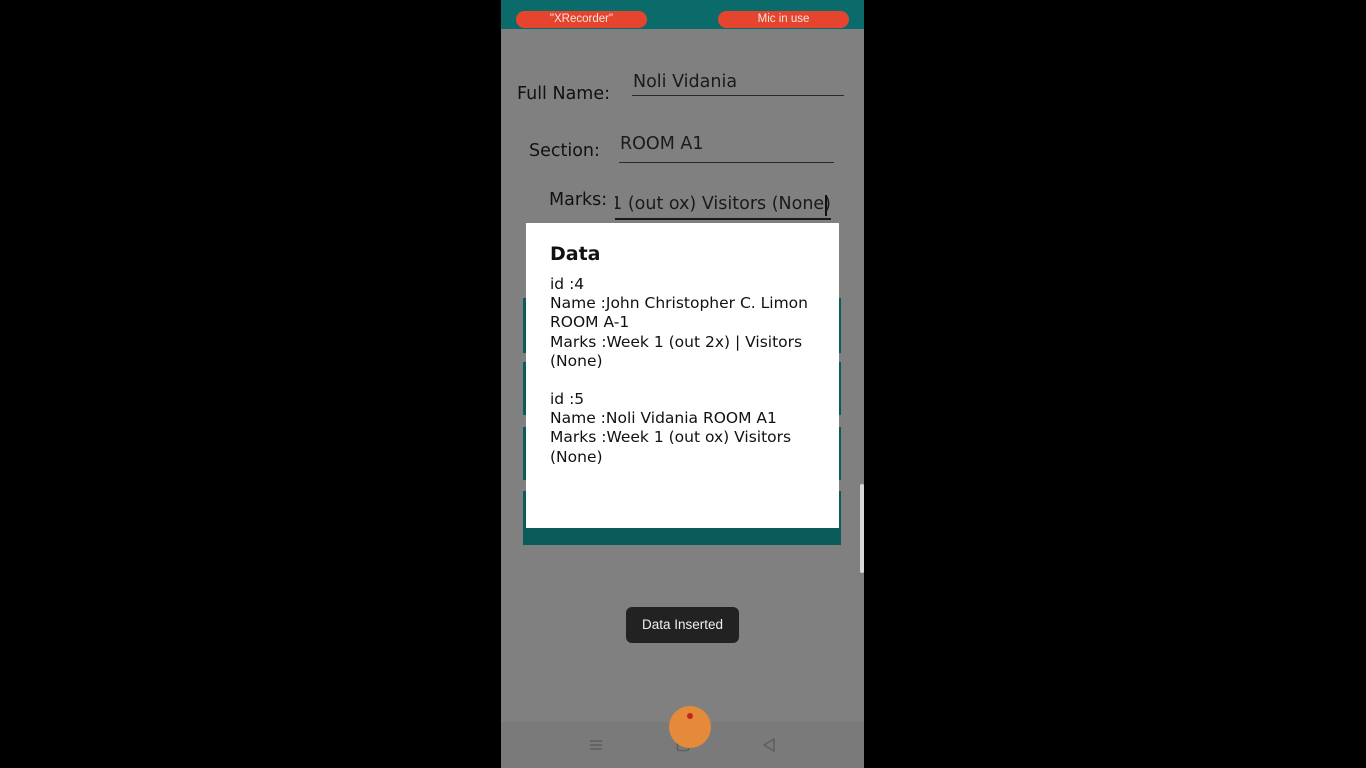 This screenshot has width=1366, height=768. I want to click on toast-message: Data Inserted, so click(682, 625).